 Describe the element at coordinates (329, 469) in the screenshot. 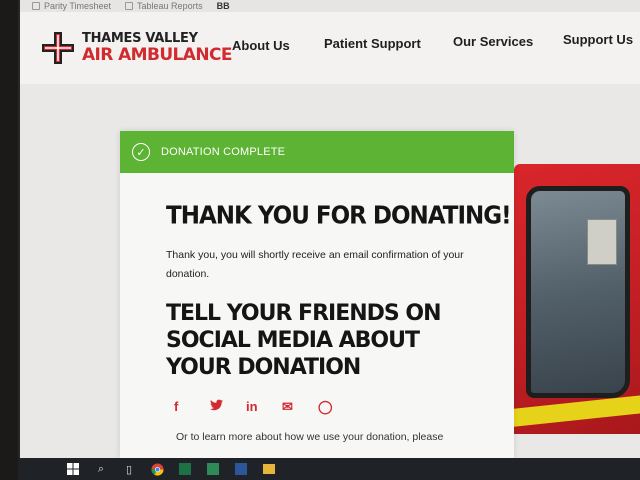

I see `windows-taskbar: ⌕ ▯` at that location.